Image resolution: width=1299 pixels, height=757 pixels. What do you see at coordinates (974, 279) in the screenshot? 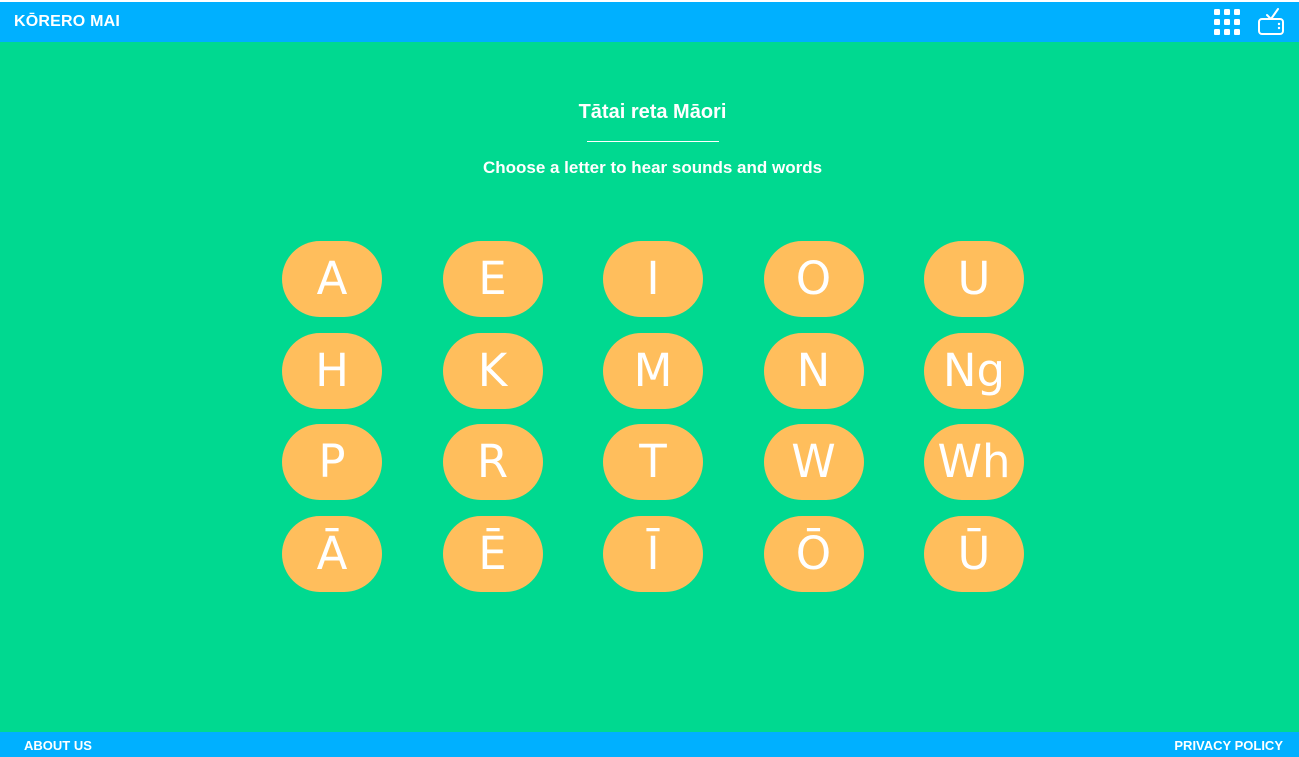
I see `letter-button-u: U` at bounding box center [974, 279].